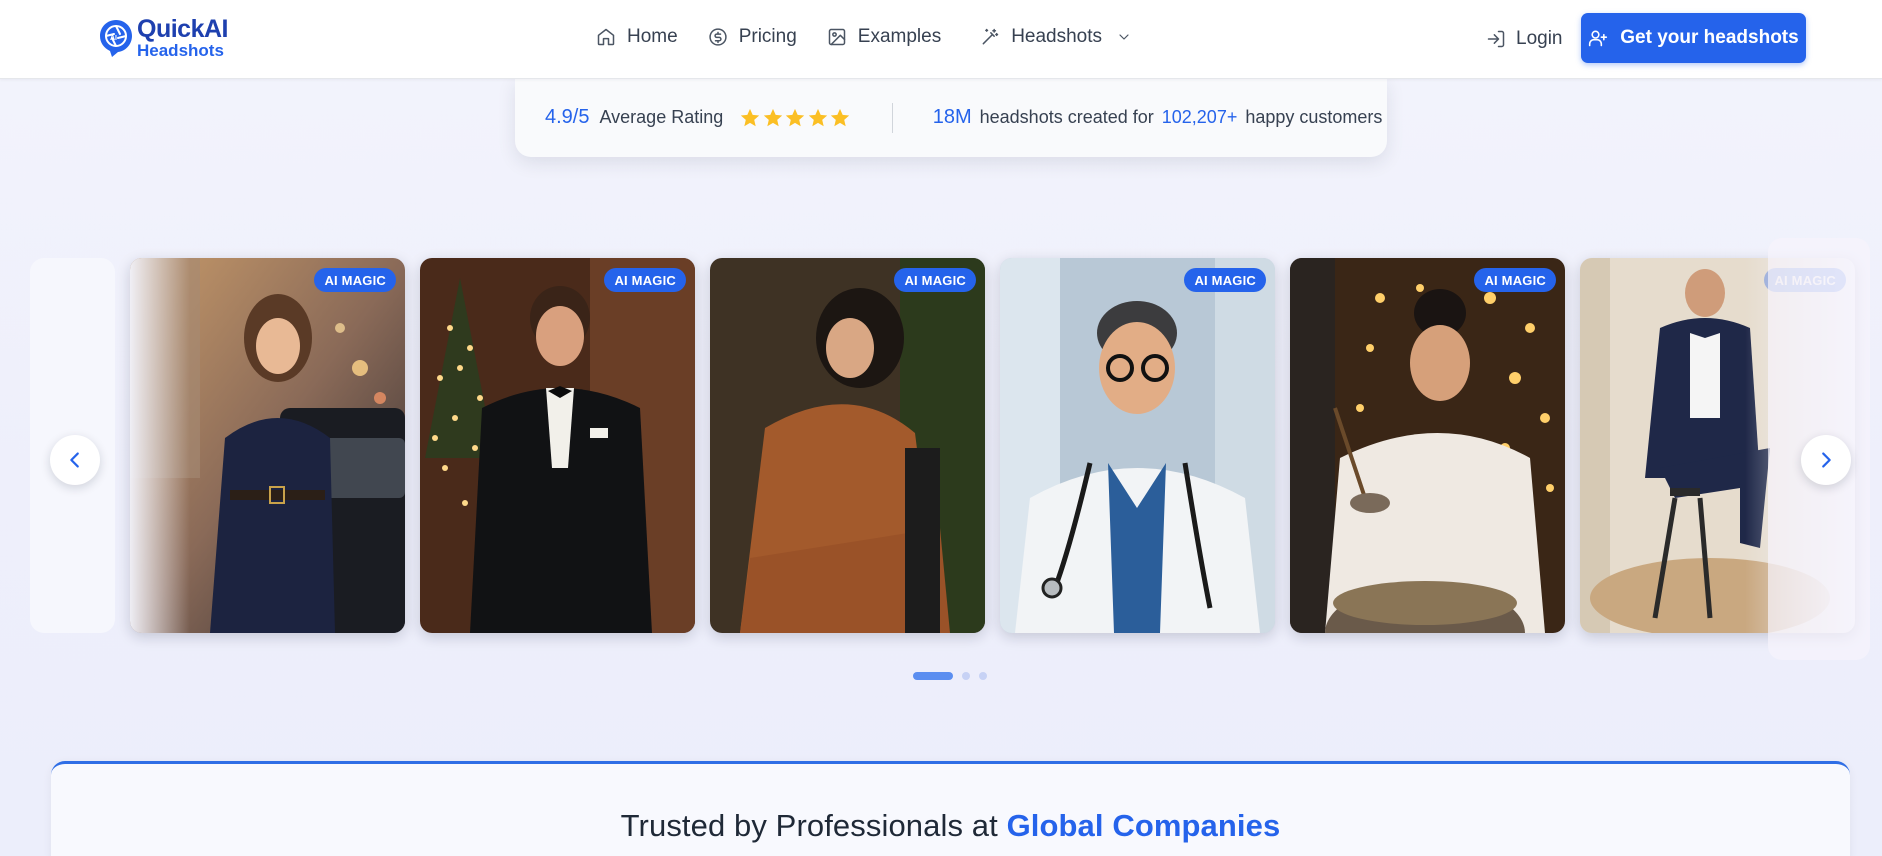  I want to click on get-headshots-button: Get your headshots, so click(1693, 38).